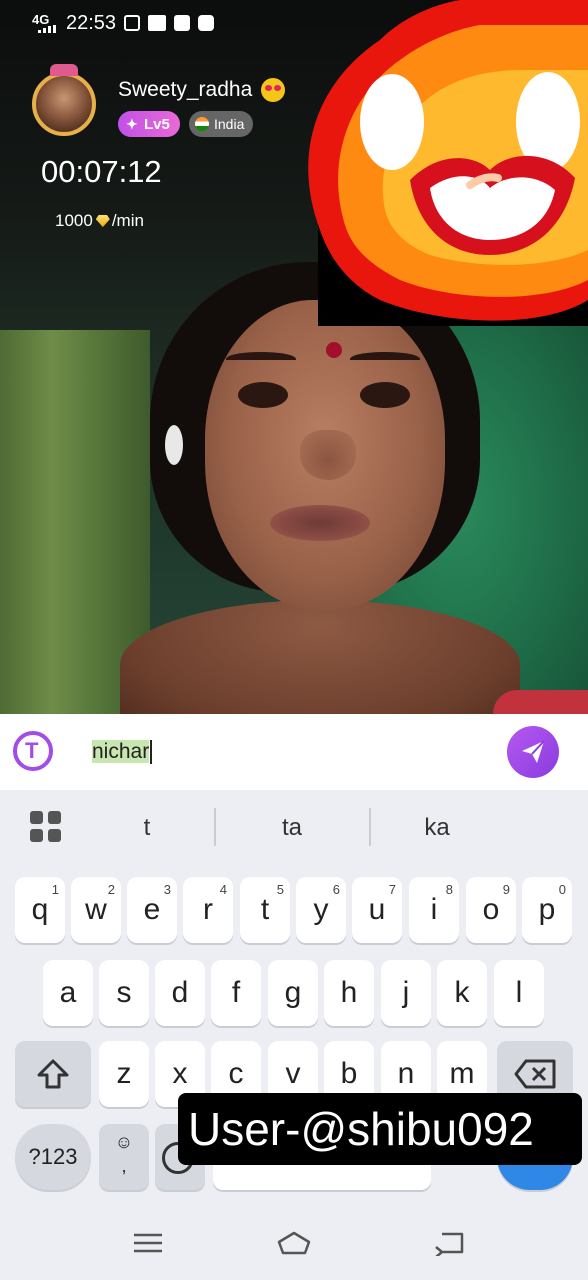  Describe the element at coordinates (294, 23) in the screenshot. I see `status-bar: 4G 22:53` at that location.